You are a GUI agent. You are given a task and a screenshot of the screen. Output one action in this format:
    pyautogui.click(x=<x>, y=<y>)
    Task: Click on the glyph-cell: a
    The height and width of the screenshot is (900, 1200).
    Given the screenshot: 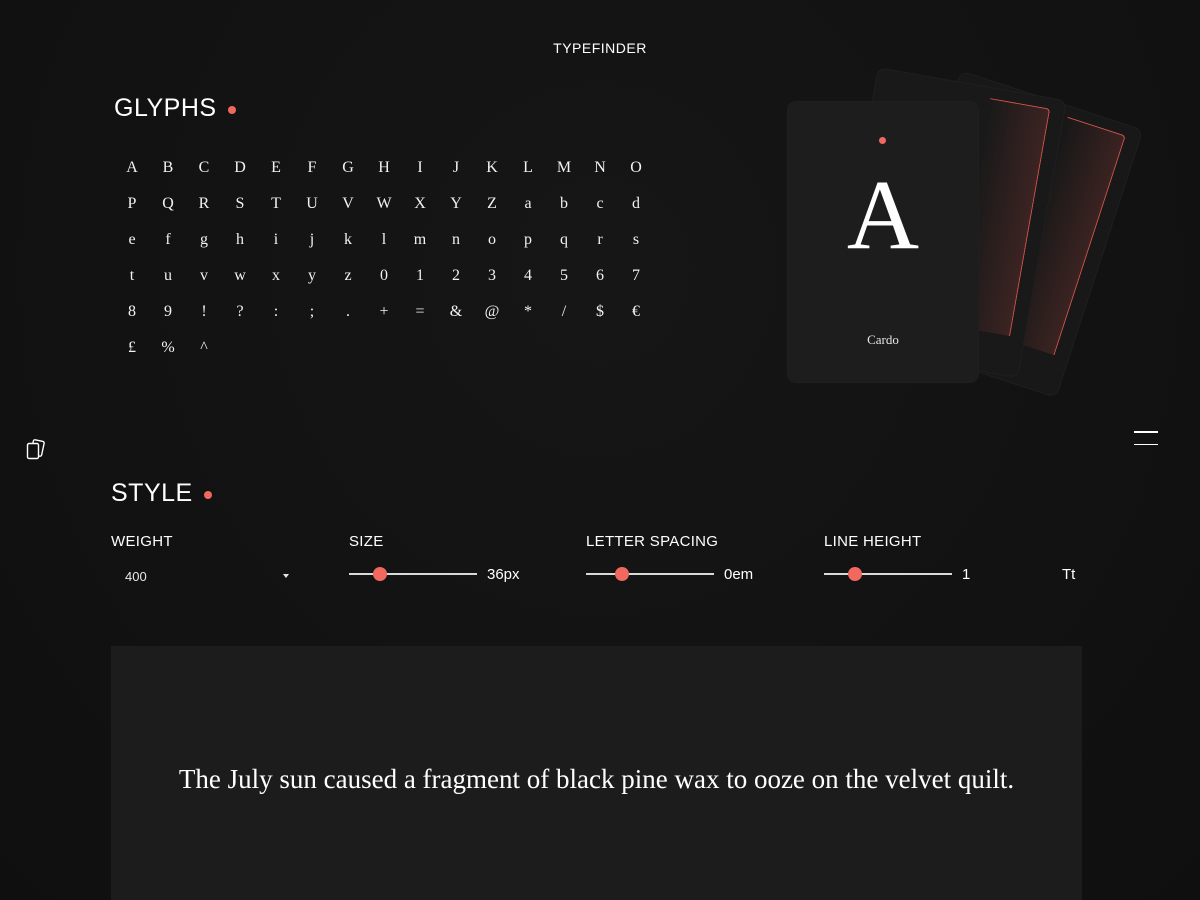 What is the action you would take?
    pyautogui.click(x=528, y=204)
    